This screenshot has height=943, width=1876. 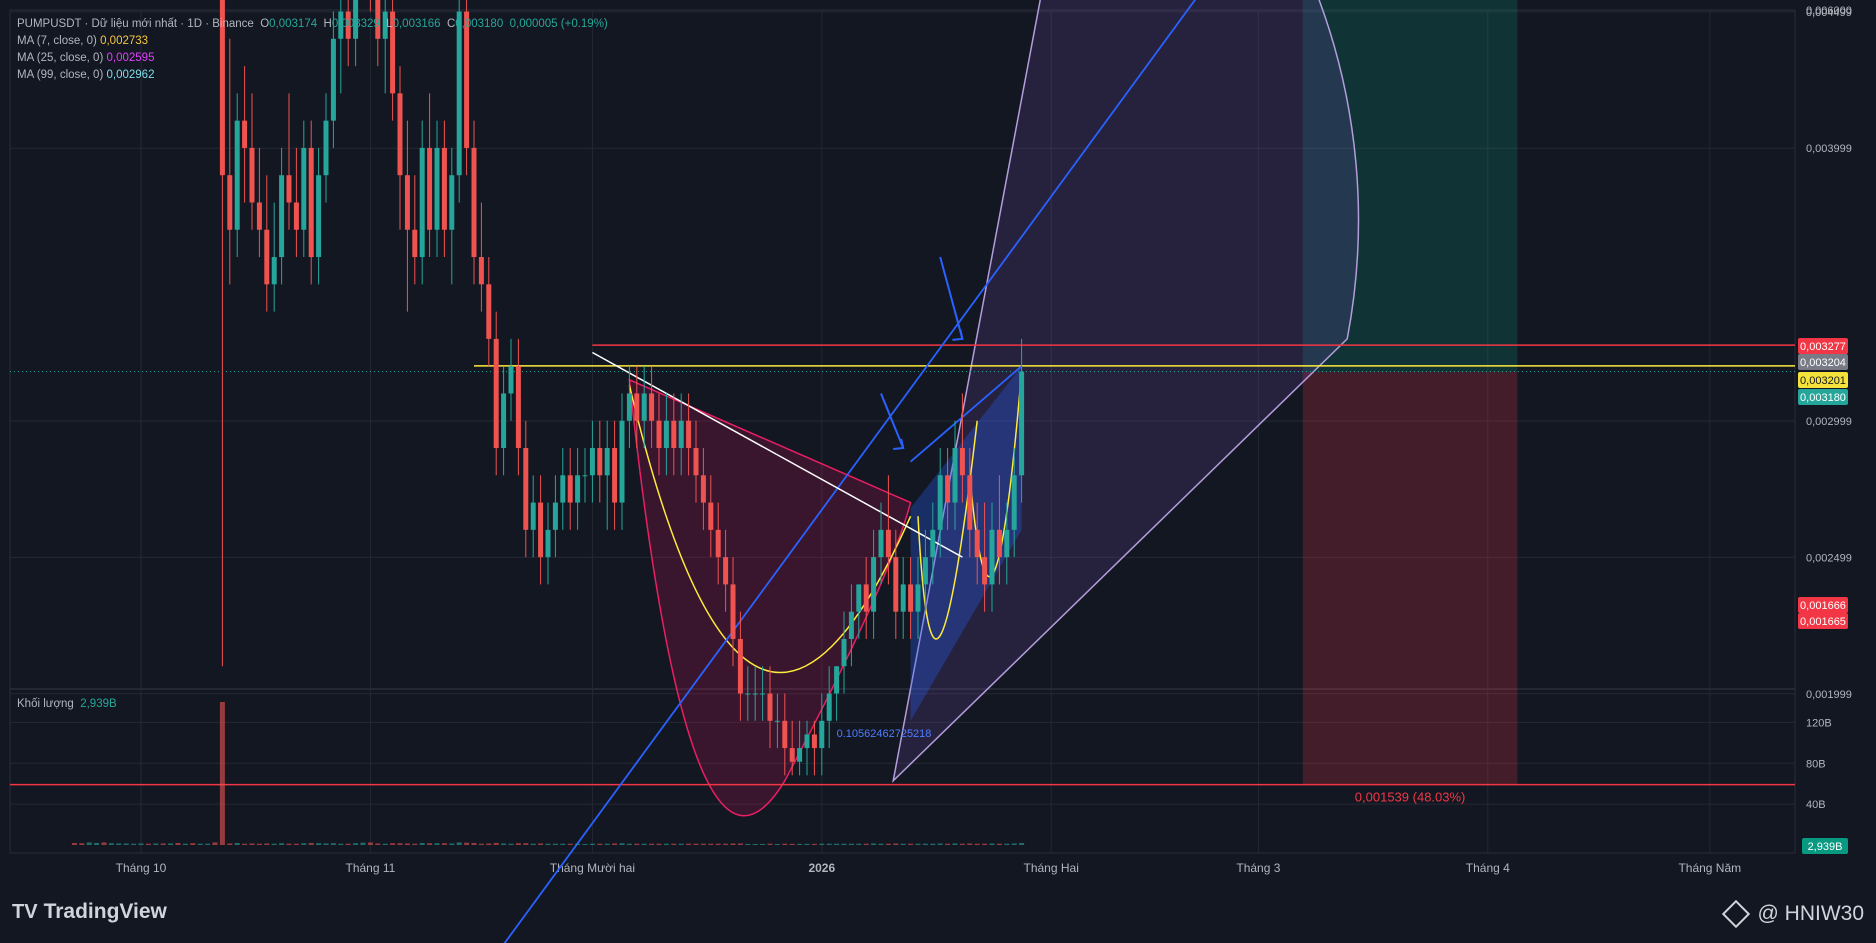 I want to click on x-tick-label: Tháng 3, so click(x=1258, y=868).